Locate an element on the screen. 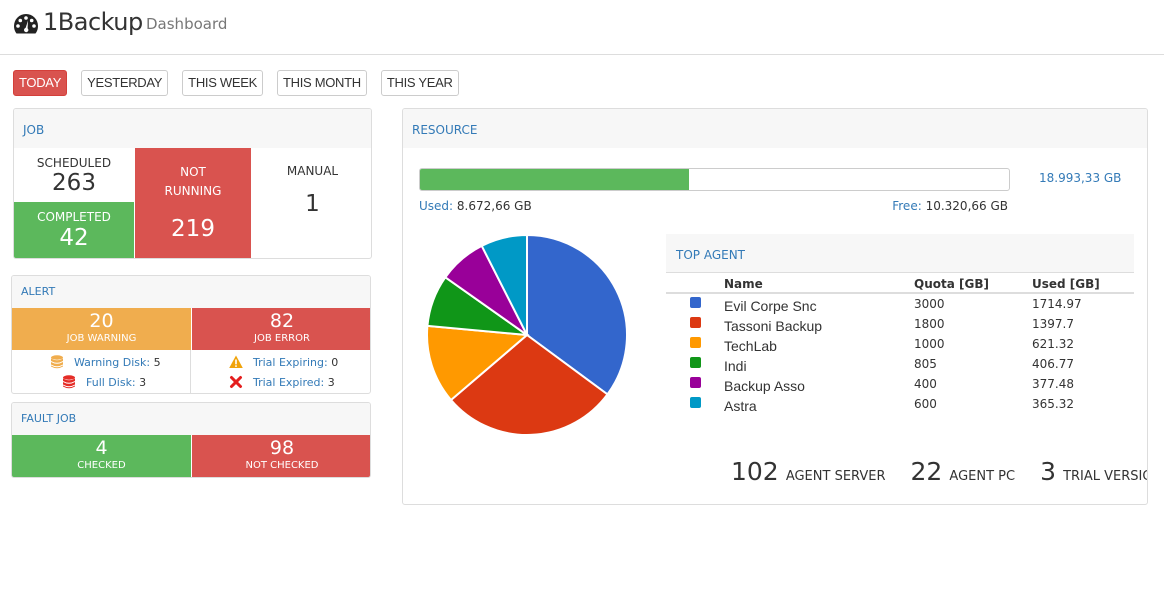  table-row: Tassoni Backup 1800 1397.7 is located at coordinates (900, 324).